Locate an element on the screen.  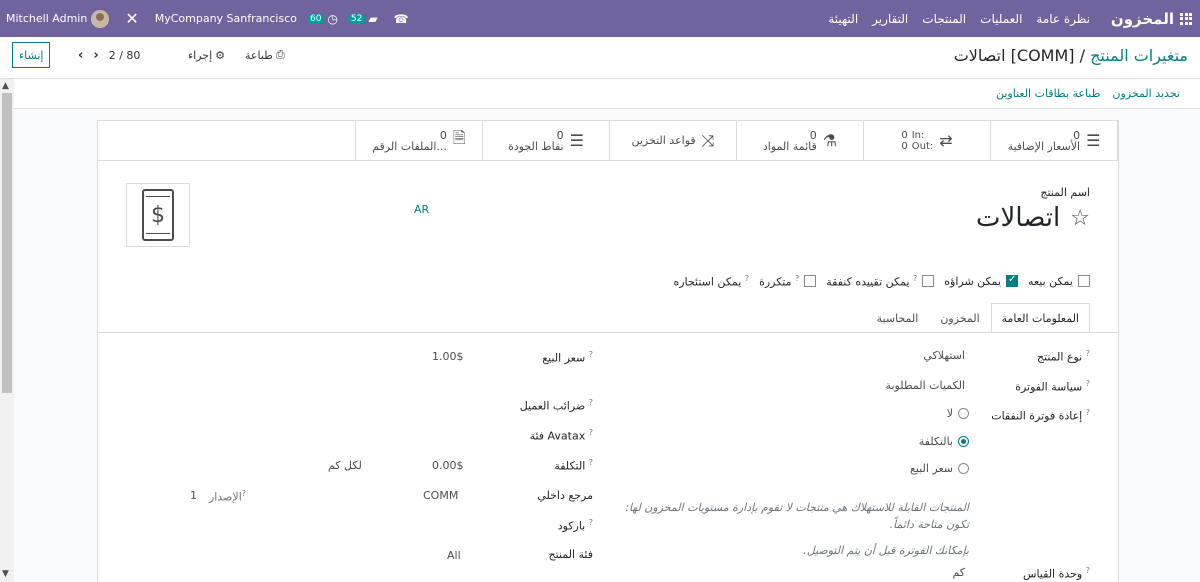
app-title: المخزون is located at coordinates (1151, 18).